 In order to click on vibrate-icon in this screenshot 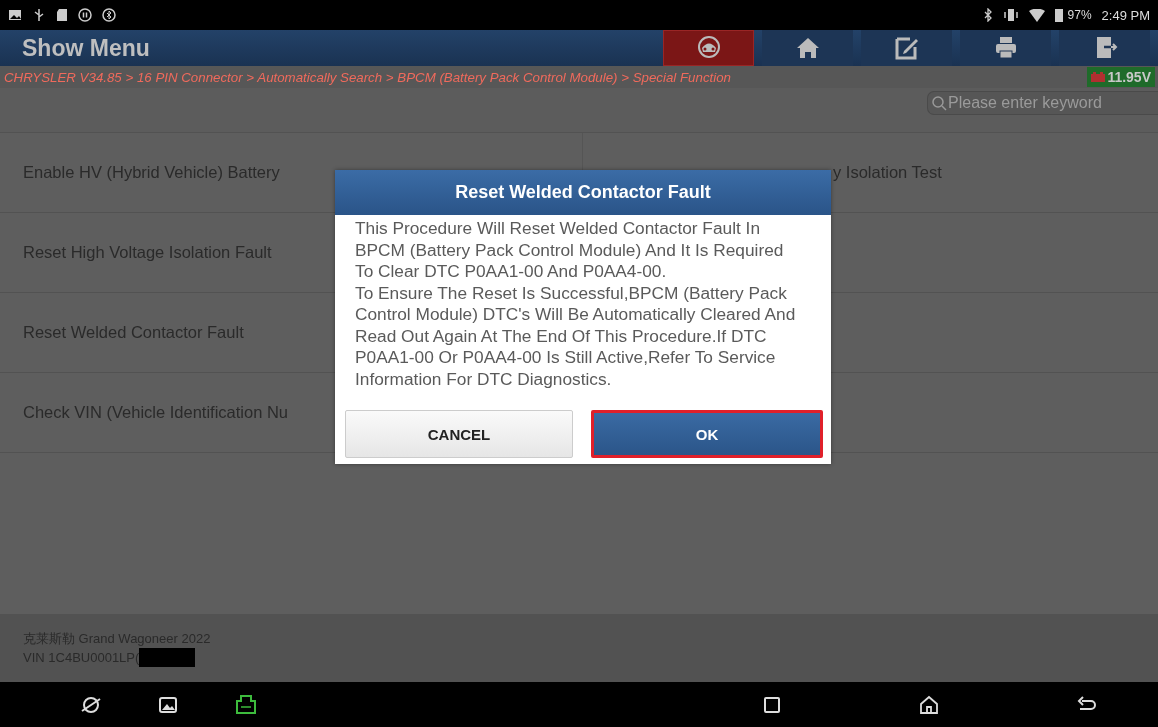, I will do `click(1010, 15)`.